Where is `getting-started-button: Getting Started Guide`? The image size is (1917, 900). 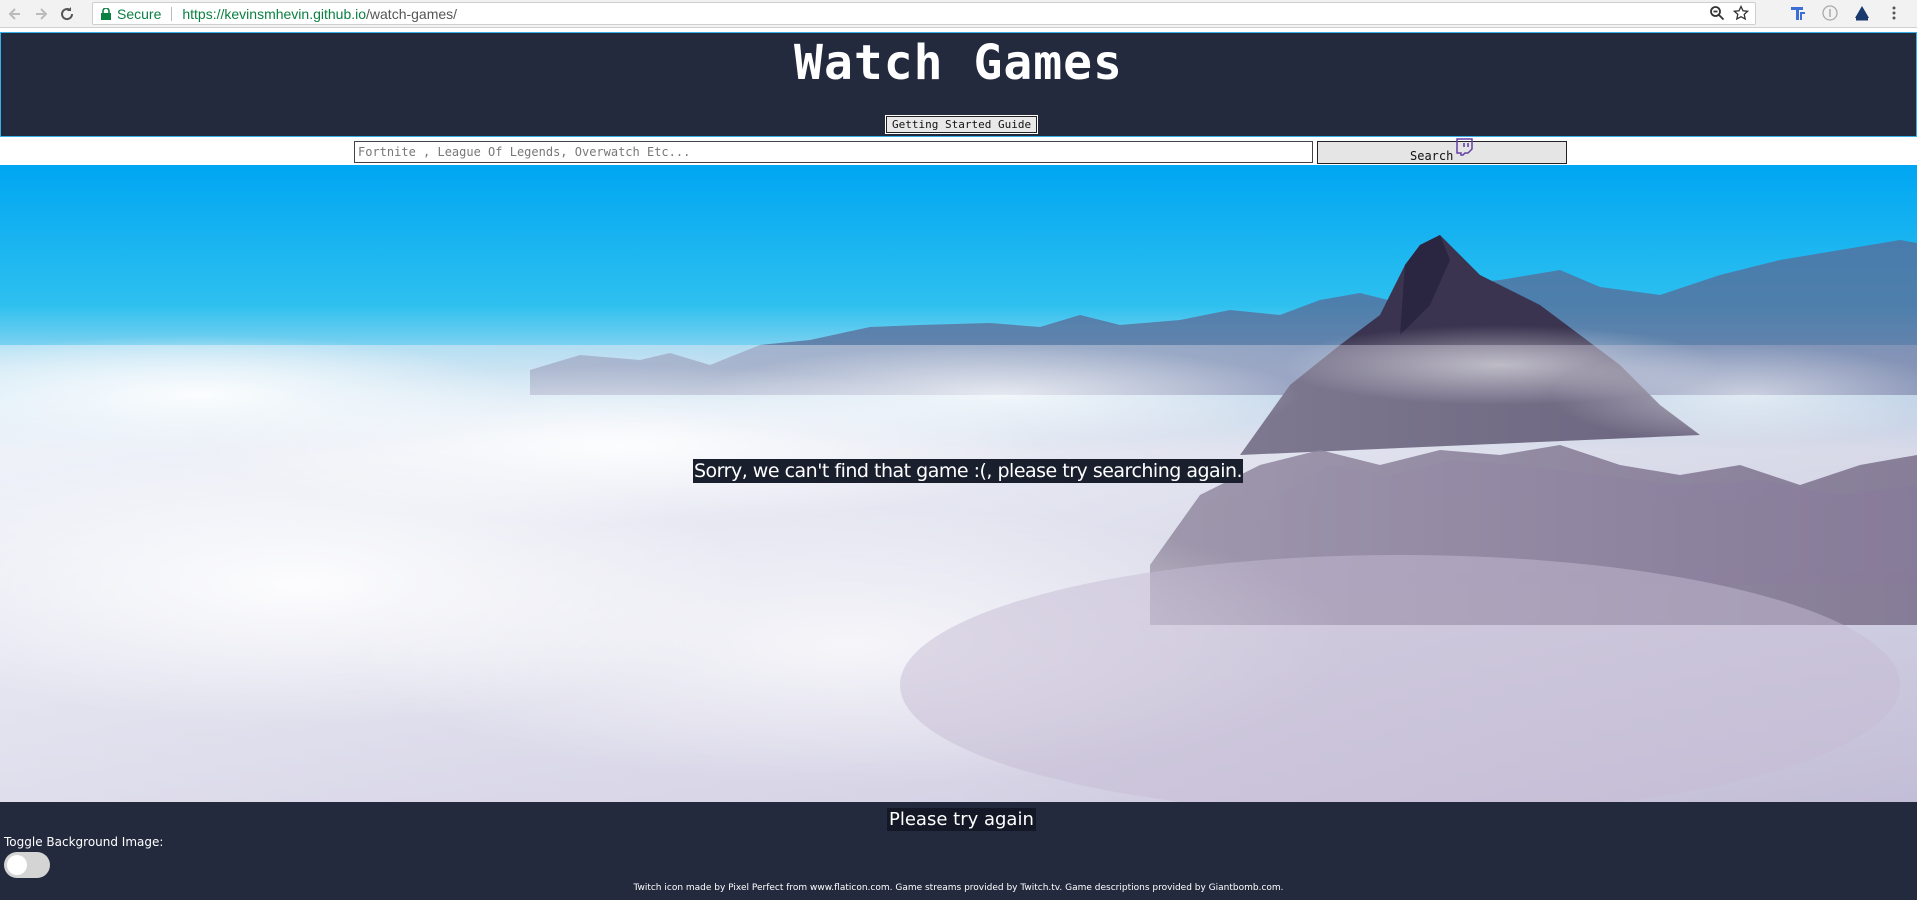 getting-started-button: Getting Started Guide is located at coordinates (961, 124).